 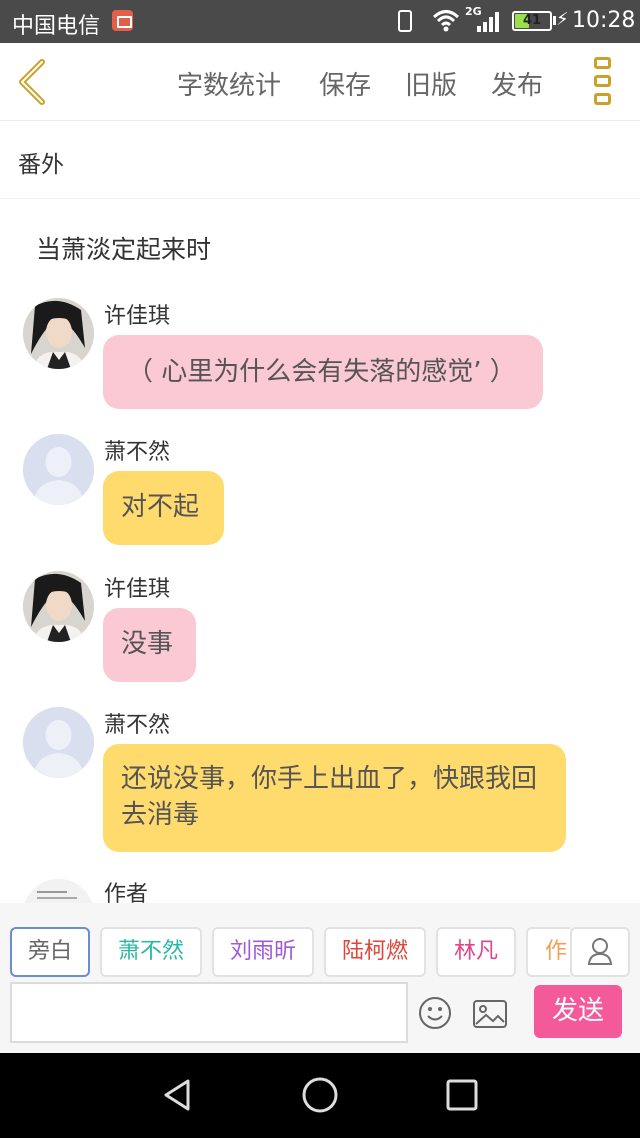 What do you see at coordinates (229, 83) in the screenshot?
I see `word-count-button: 字数统计` at bounding box center [229, 83].